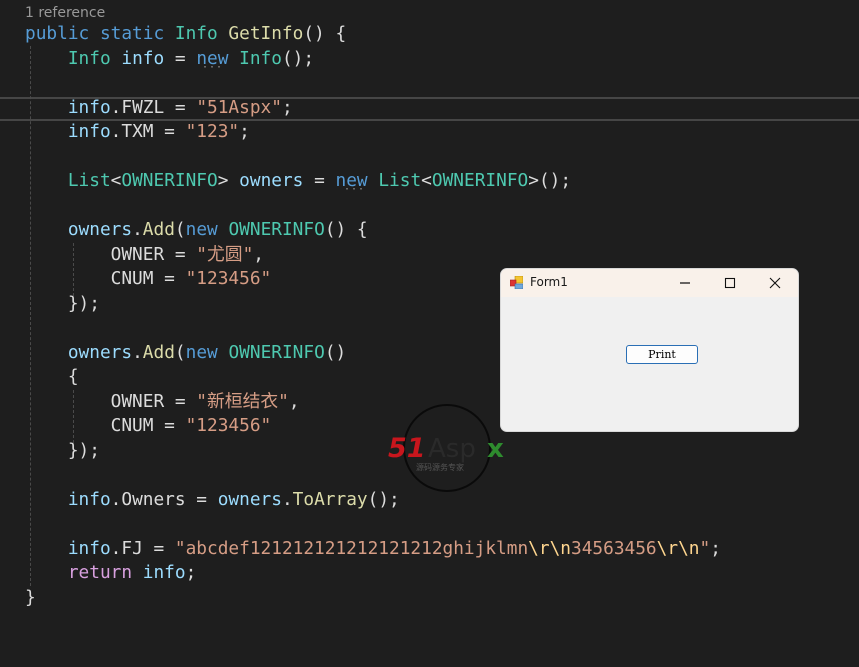  I want to click on code-line: owners.Add(new OWNERINFO() {, so click(373, 230).